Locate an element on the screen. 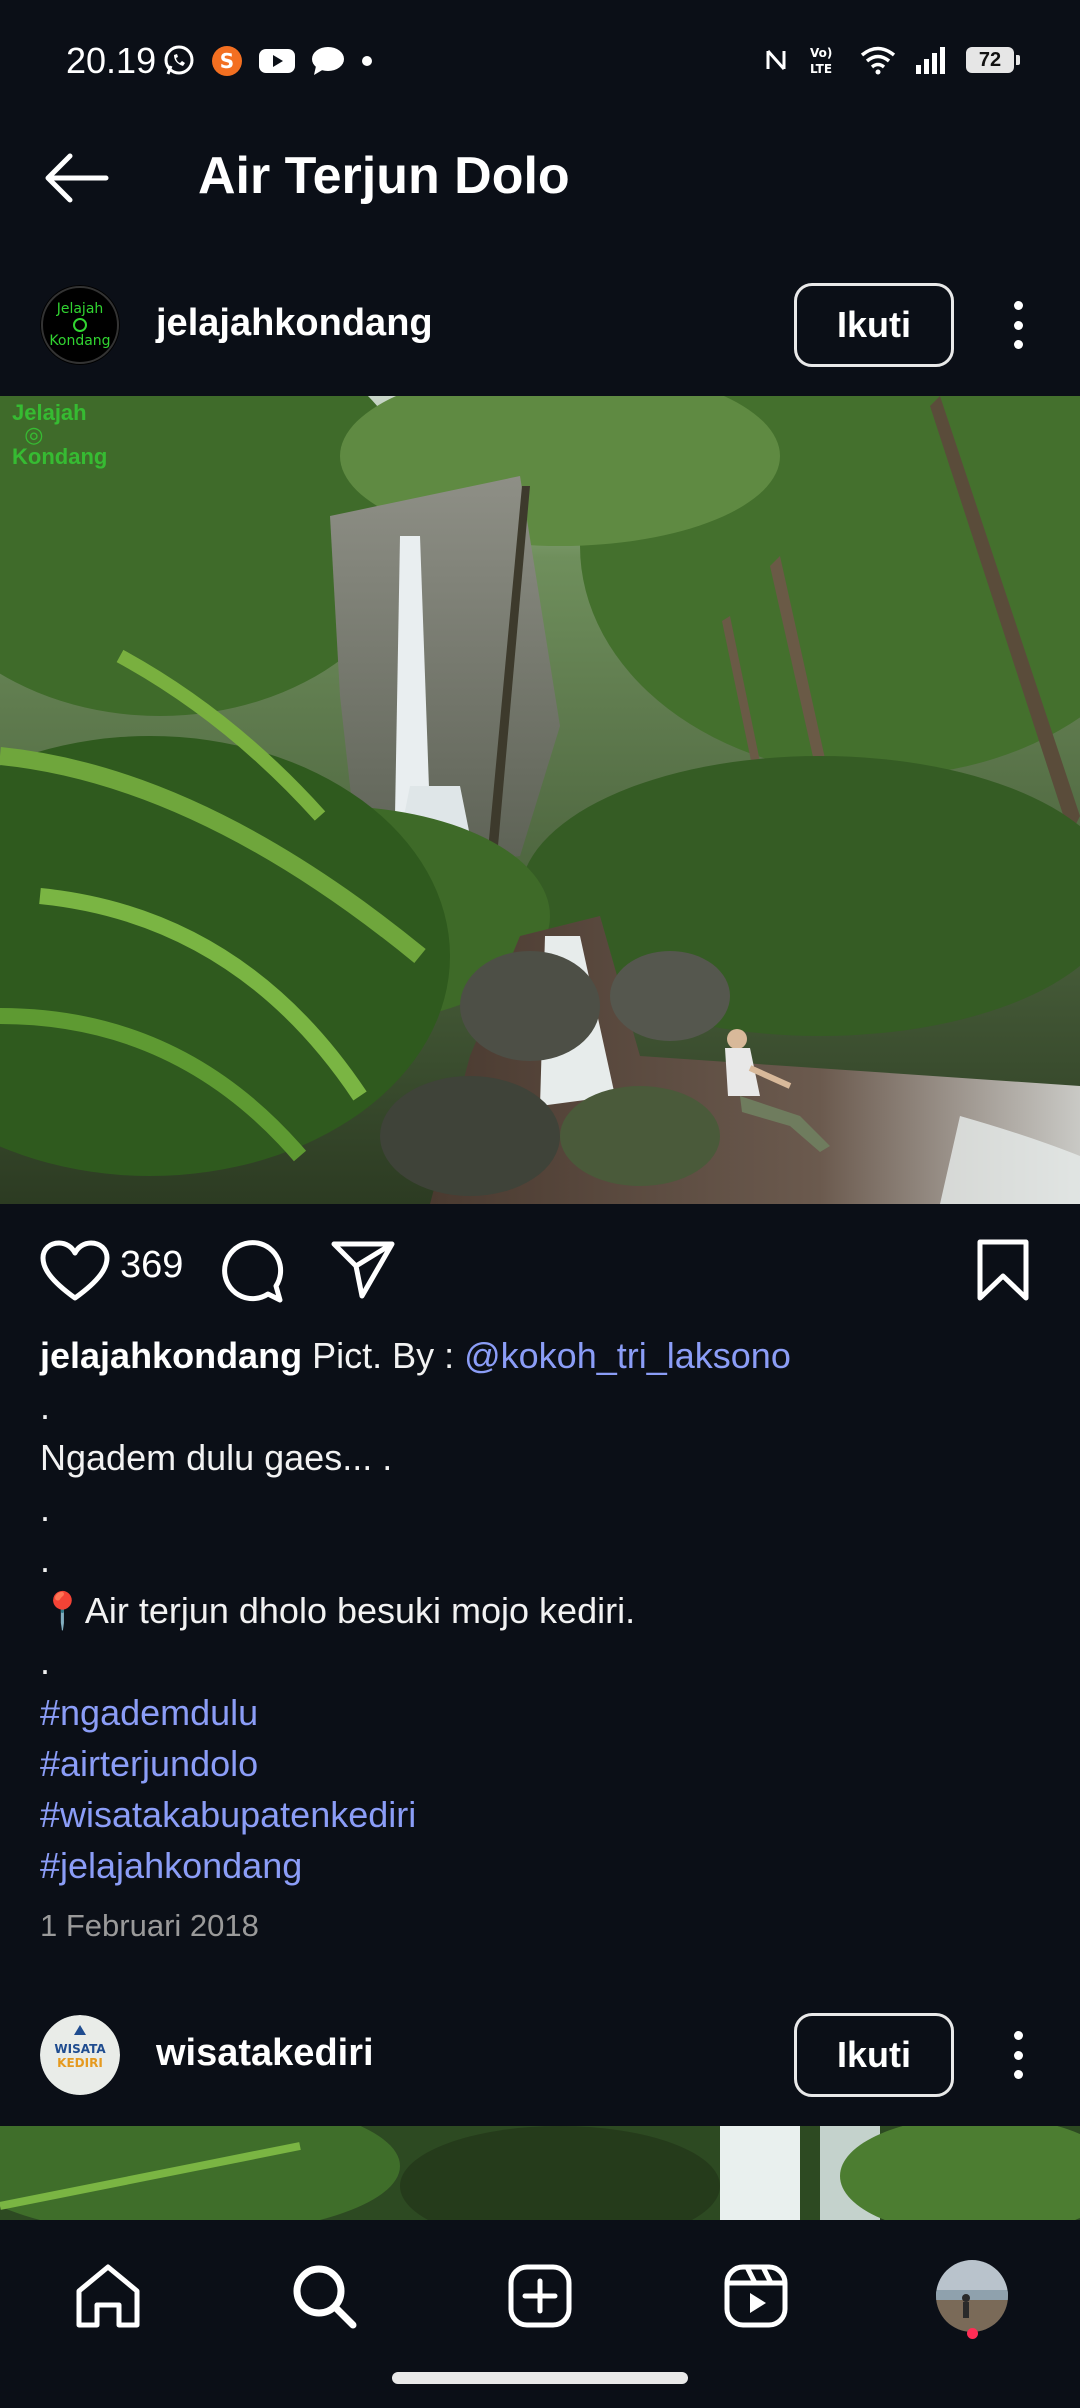 Image resolution: width=1080 pixels, height=2408 pixels. nav-profile is located at coordinates (972, 2296).